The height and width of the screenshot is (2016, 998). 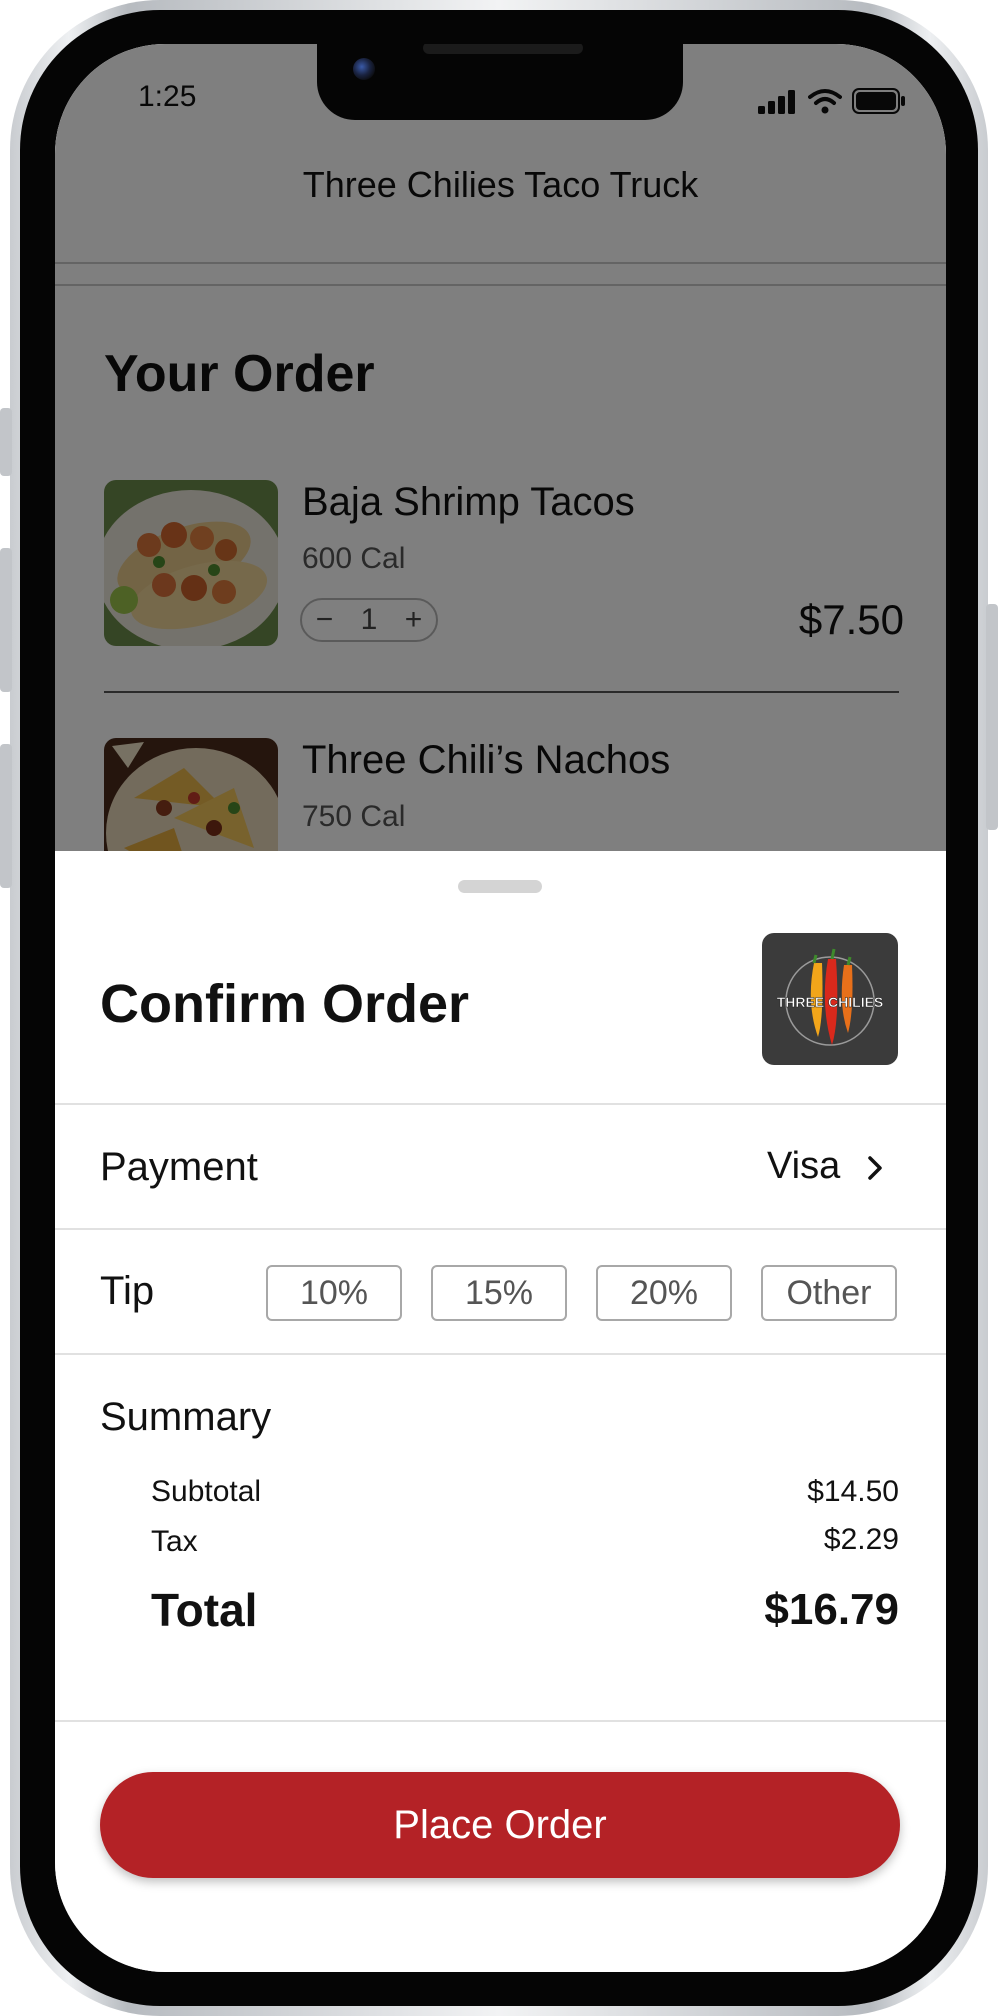 I want to click on place-order-button: Place Order, so click(x=500, y=1825).